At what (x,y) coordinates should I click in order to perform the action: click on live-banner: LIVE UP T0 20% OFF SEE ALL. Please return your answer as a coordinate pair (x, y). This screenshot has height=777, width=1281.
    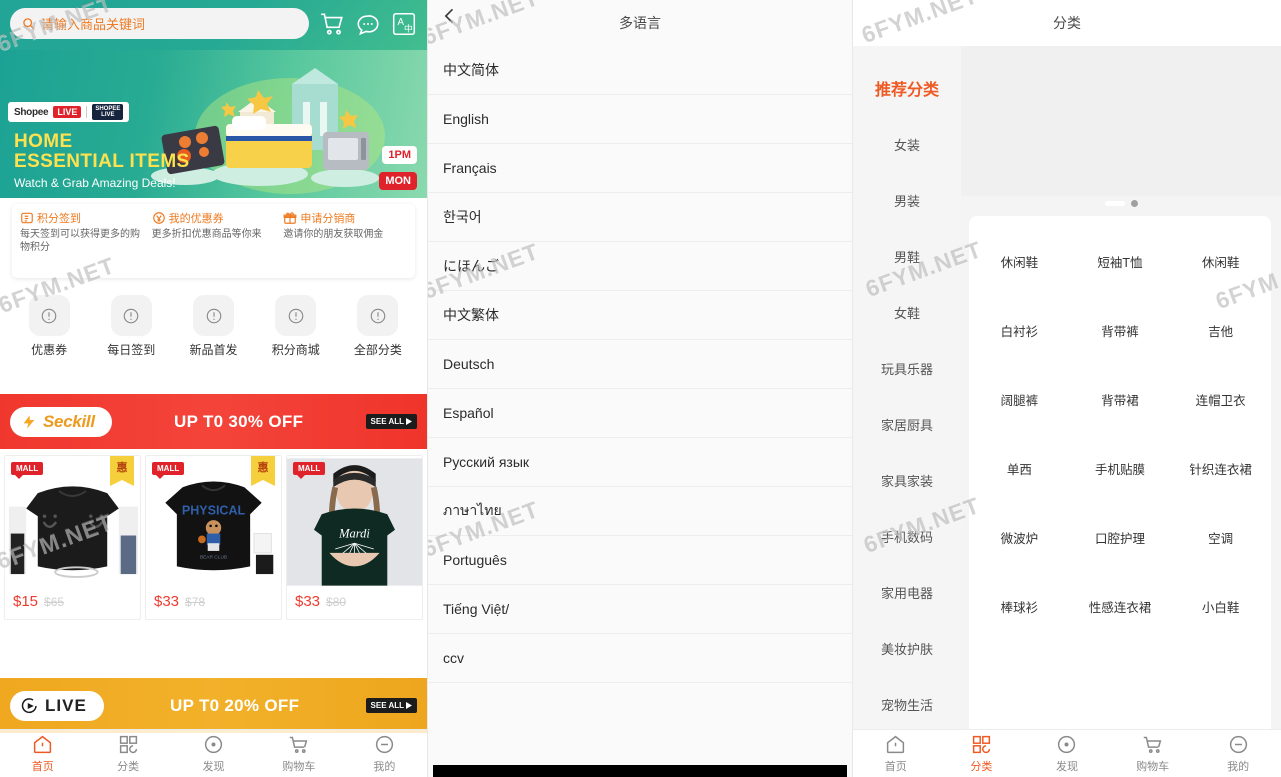
    Looking at the image, I should click on (213, 705).